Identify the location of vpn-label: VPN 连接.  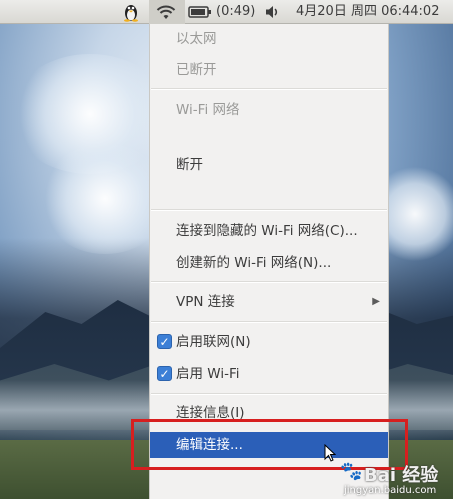
(205, 302).